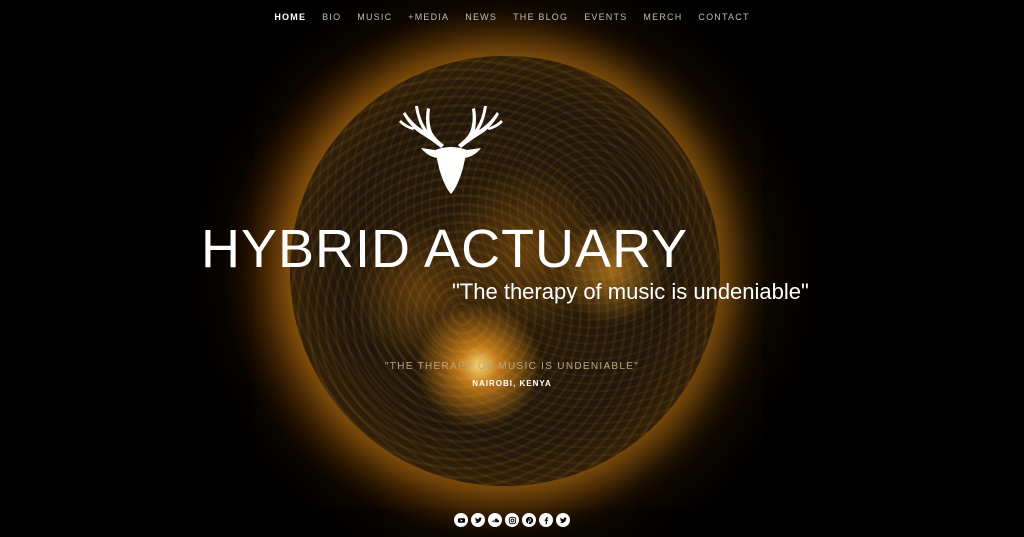 Image resolution: width=1024 pixels, height=537 pixels. Describe the element at coordinates (546, 520) in the screenshot. I see `facebook-icon` at that location.